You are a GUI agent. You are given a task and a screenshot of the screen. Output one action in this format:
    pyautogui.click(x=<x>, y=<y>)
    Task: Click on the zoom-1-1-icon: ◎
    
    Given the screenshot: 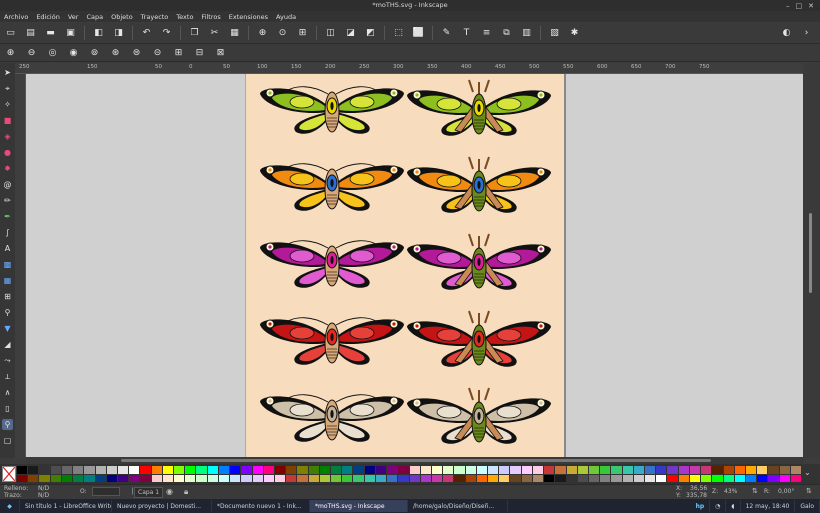 What is the action you would take?
    pyautogui.click(x=52, y=52)
    